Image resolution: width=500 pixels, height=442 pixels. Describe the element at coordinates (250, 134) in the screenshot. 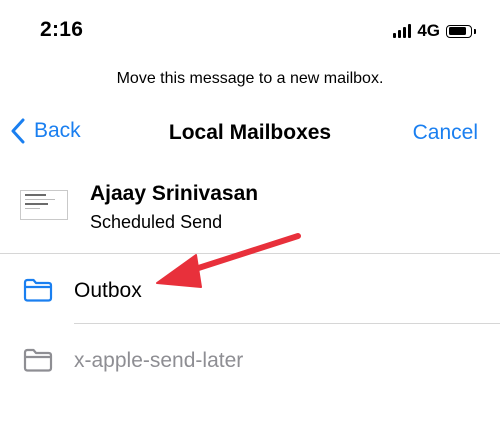

I see `navigation-bar: Back Local Mailboxes Cancel` at that location.